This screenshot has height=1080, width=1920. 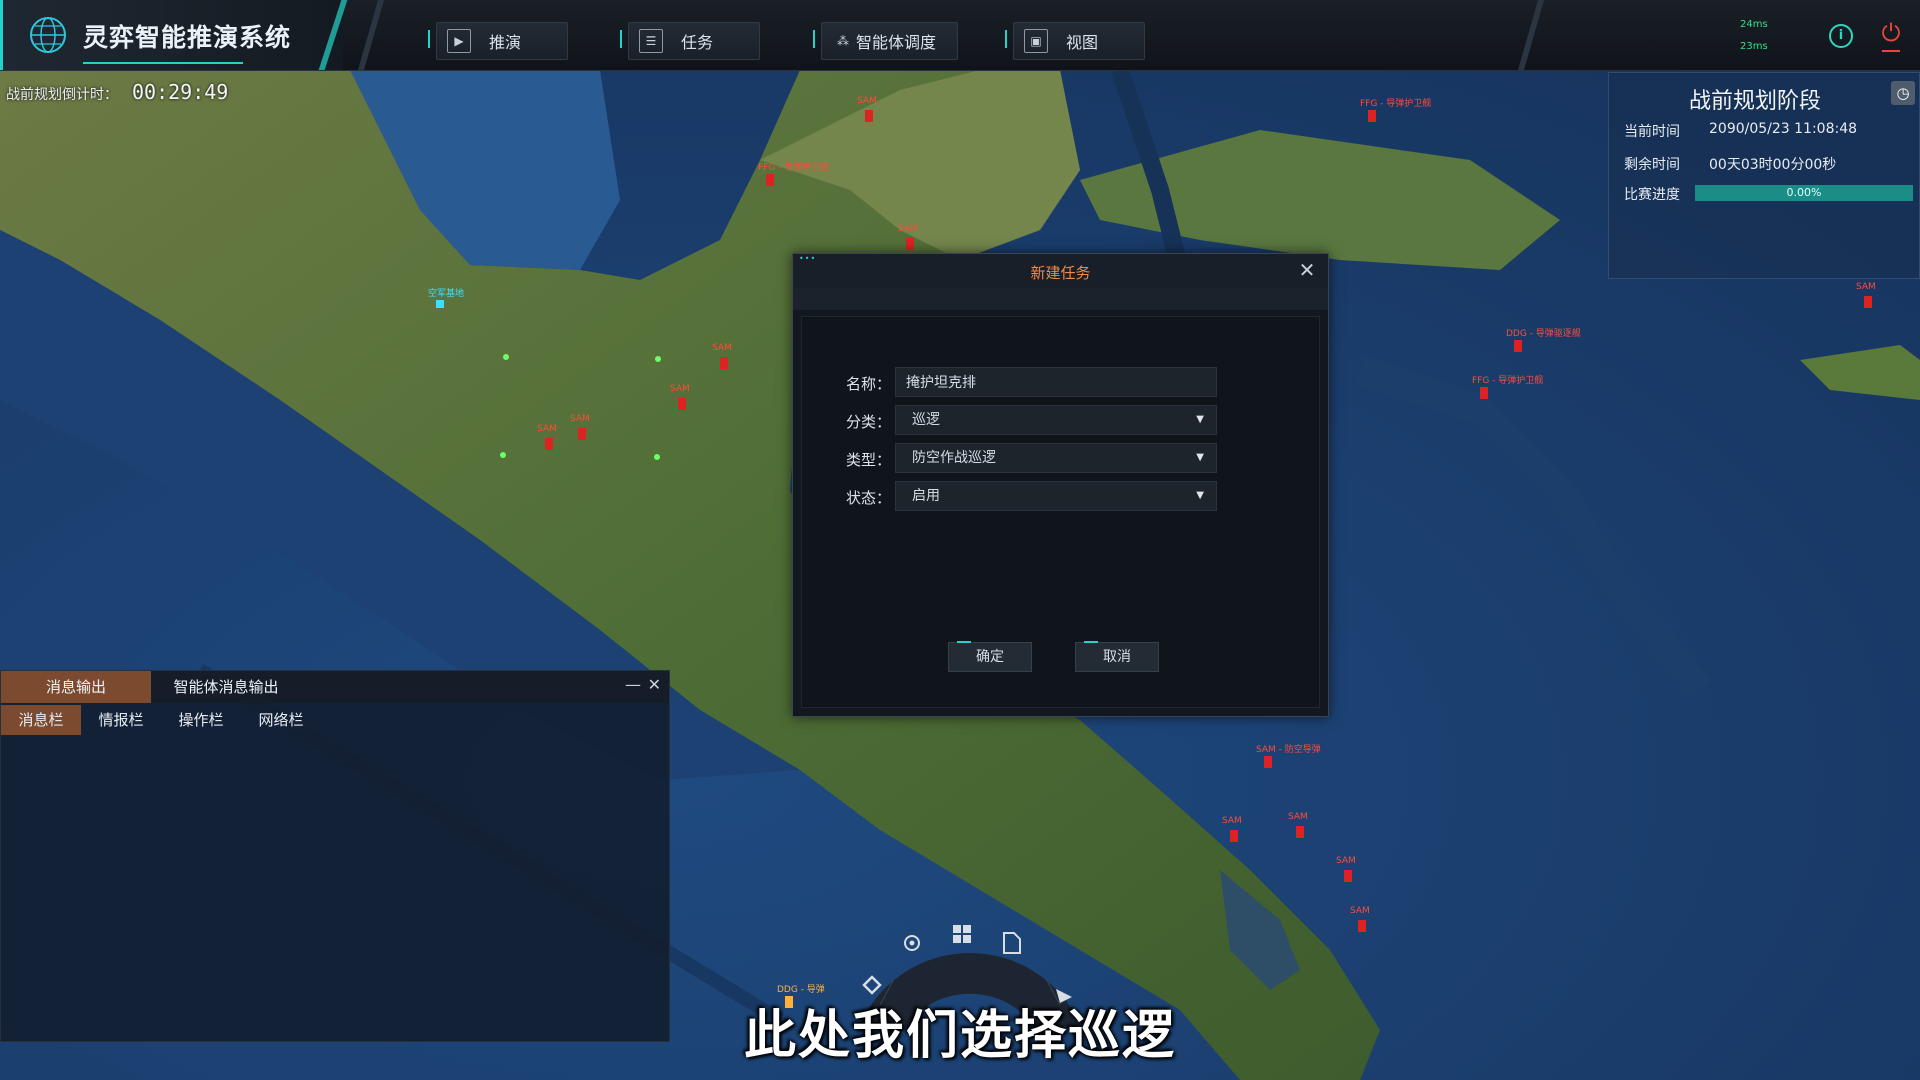 I want to click on current-time-value: 2090/05/23 11:08:48, so click(x=1783, y=129).